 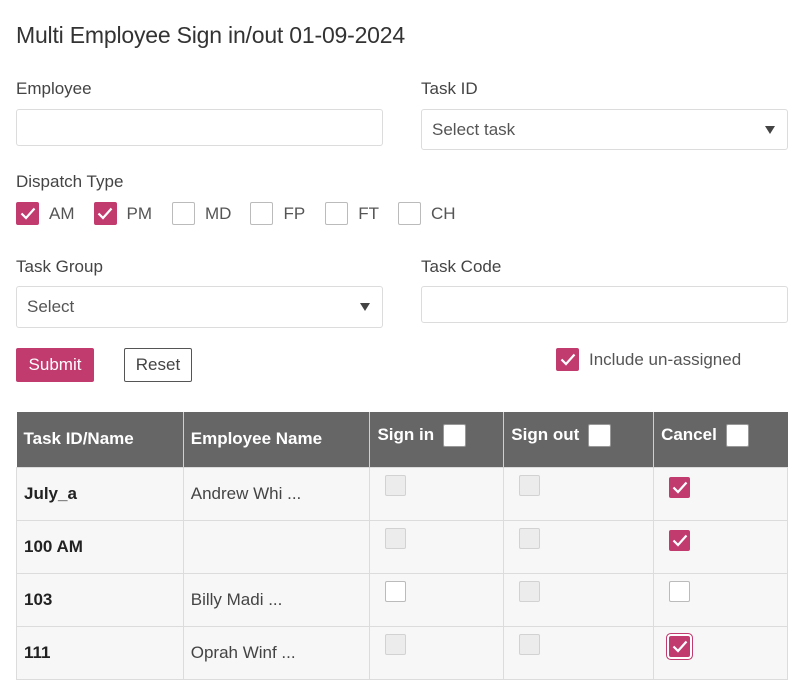 I want to click on col-task-header: Task ID/Name, so click(x=100, y=439).